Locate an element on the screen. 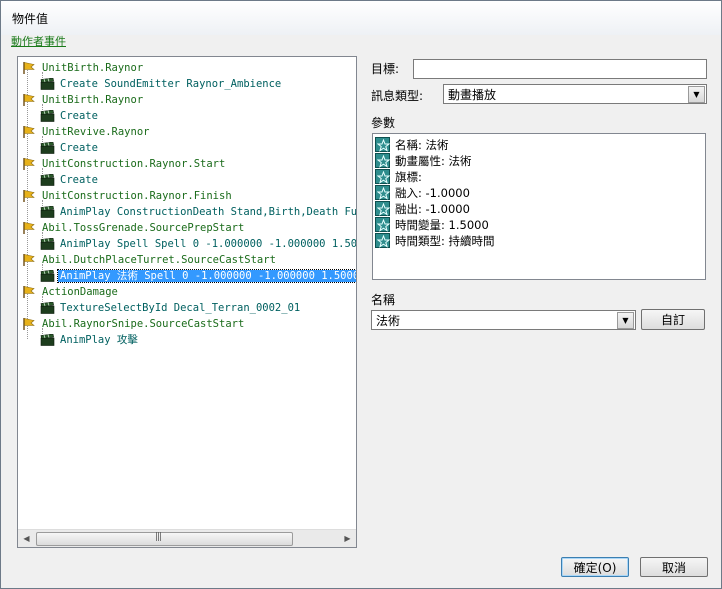 The image size is (722, 589). scroll-left-arrow-icon: ◀ is located at coordinates (26, 538).